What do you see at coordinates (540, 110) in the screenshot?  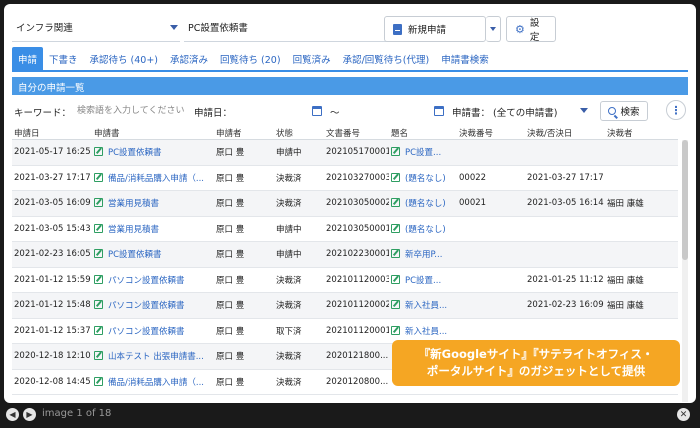 I see `form-filter-select: (全ての申請書)` at bounding box center [540, 110].